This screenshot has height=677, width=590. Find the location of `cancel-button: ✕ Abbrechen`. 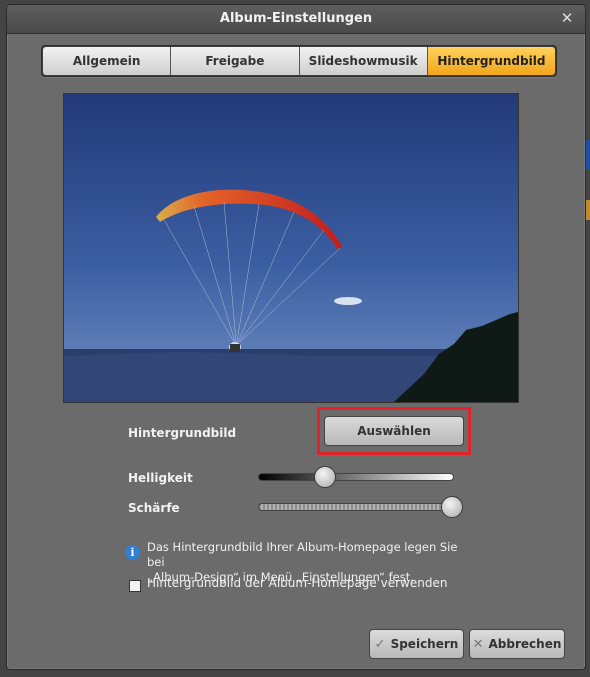

cancel-button: ✕ Abbrechen is located at coordinates (517, 644).